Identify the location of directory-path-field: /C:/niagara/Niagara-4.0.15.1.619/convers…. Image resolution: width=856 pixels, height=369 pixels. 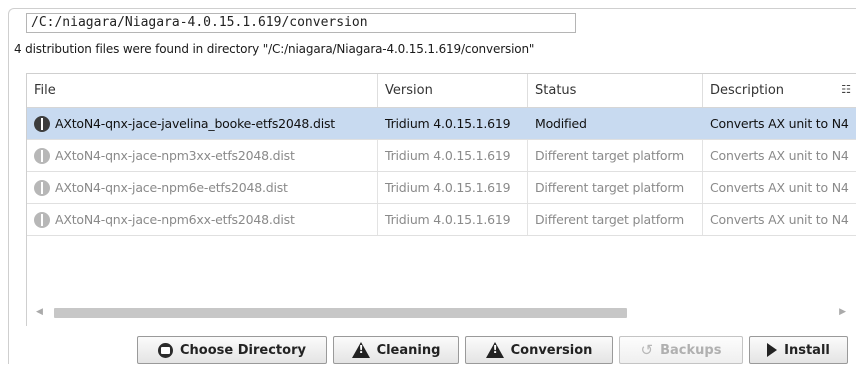
(301, 23).